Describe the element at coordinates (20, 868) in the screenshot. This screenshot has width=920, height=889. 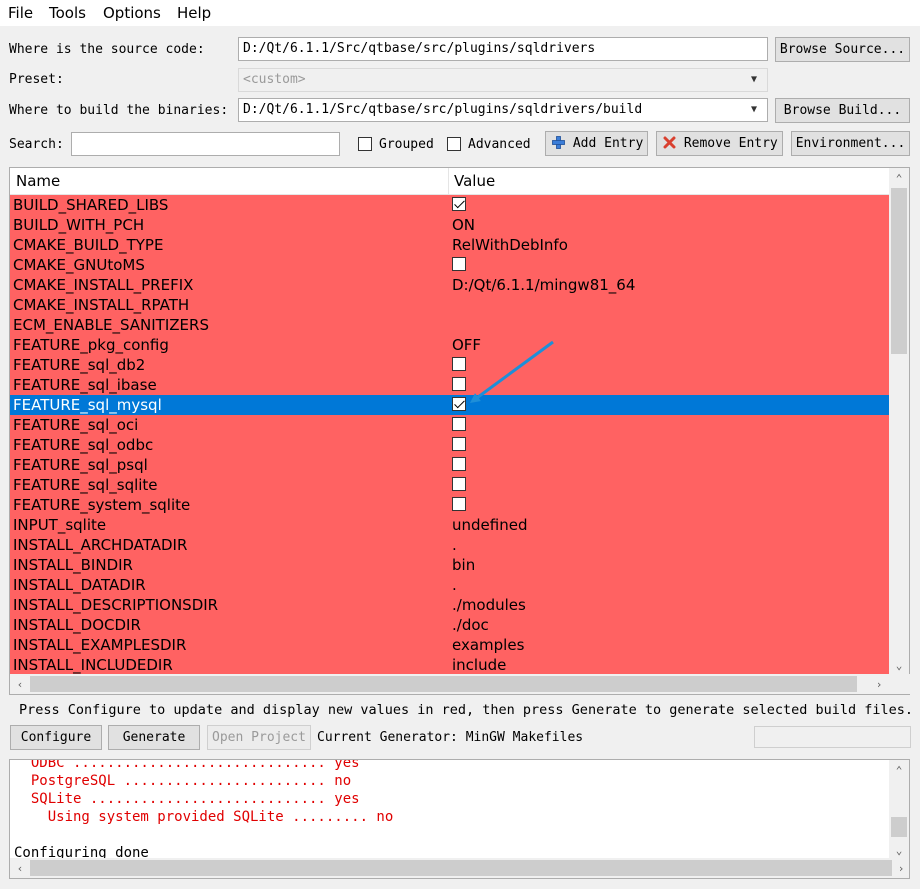
I see `chevron-left-icon: ‹` at that location.